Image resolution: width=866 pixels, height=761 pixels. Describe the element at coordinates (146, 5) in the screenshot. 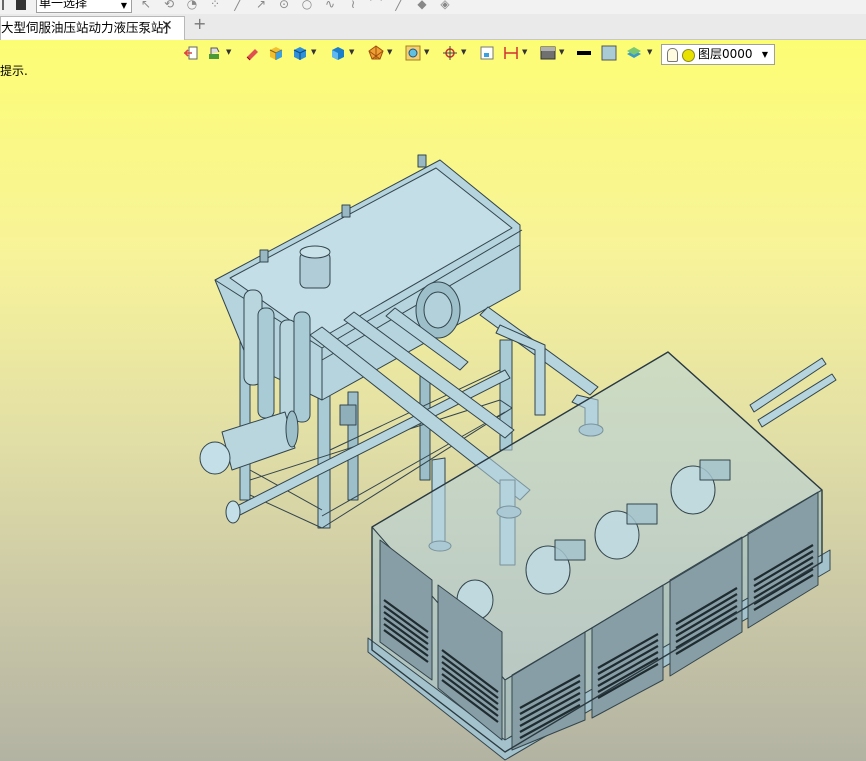

I see `cursor-icon: ↖` at that location.